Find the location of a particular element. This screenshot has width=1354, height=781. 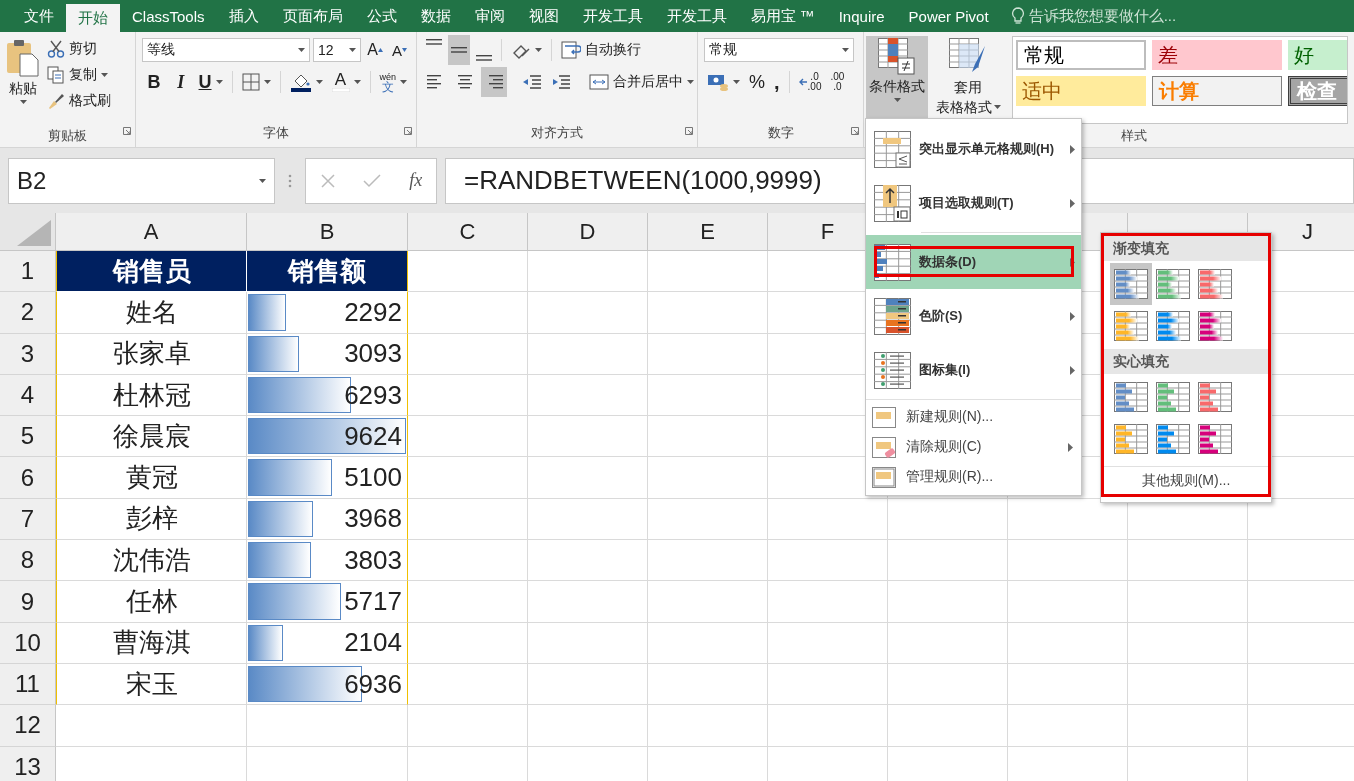

table-cell: 3093 is located at coordinates (373, 354).